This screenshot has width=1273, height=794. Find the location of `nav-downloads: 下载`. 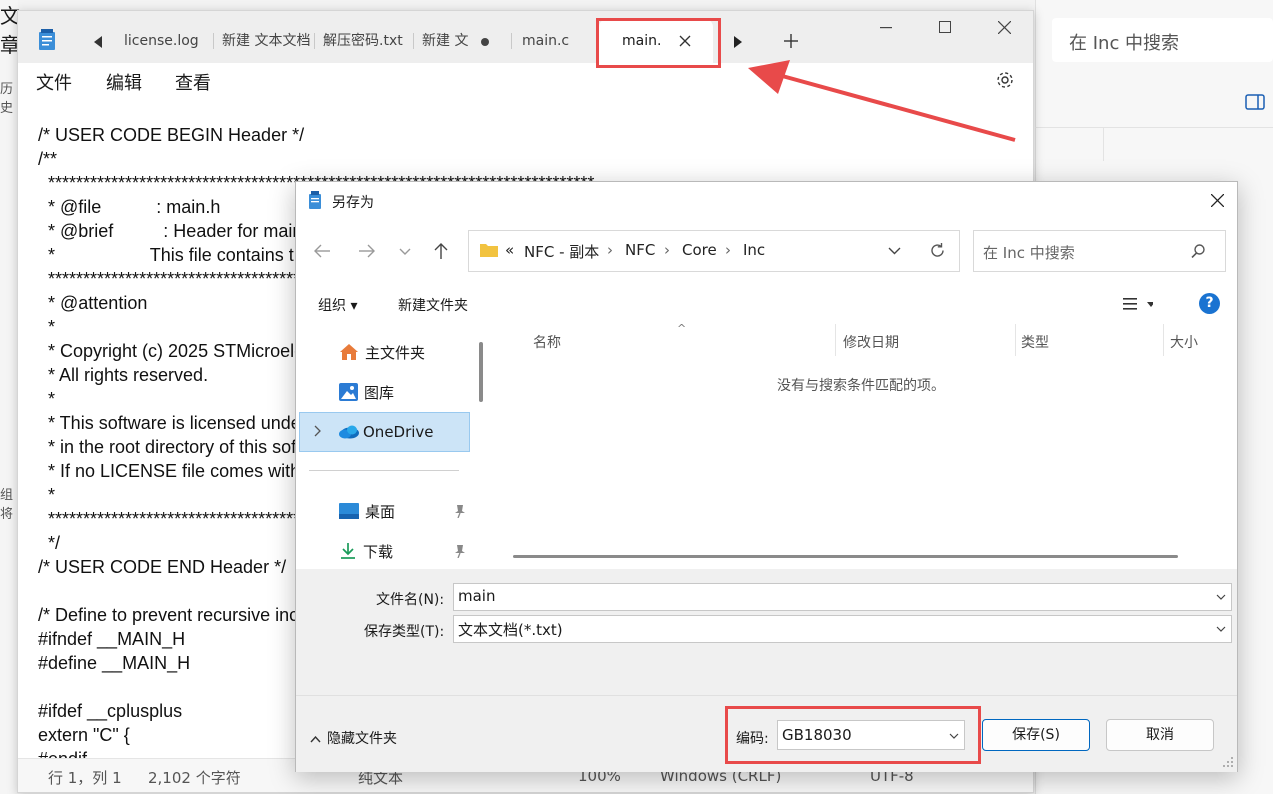

nav-downloads: 下载 is located at coordinates (404, 551).